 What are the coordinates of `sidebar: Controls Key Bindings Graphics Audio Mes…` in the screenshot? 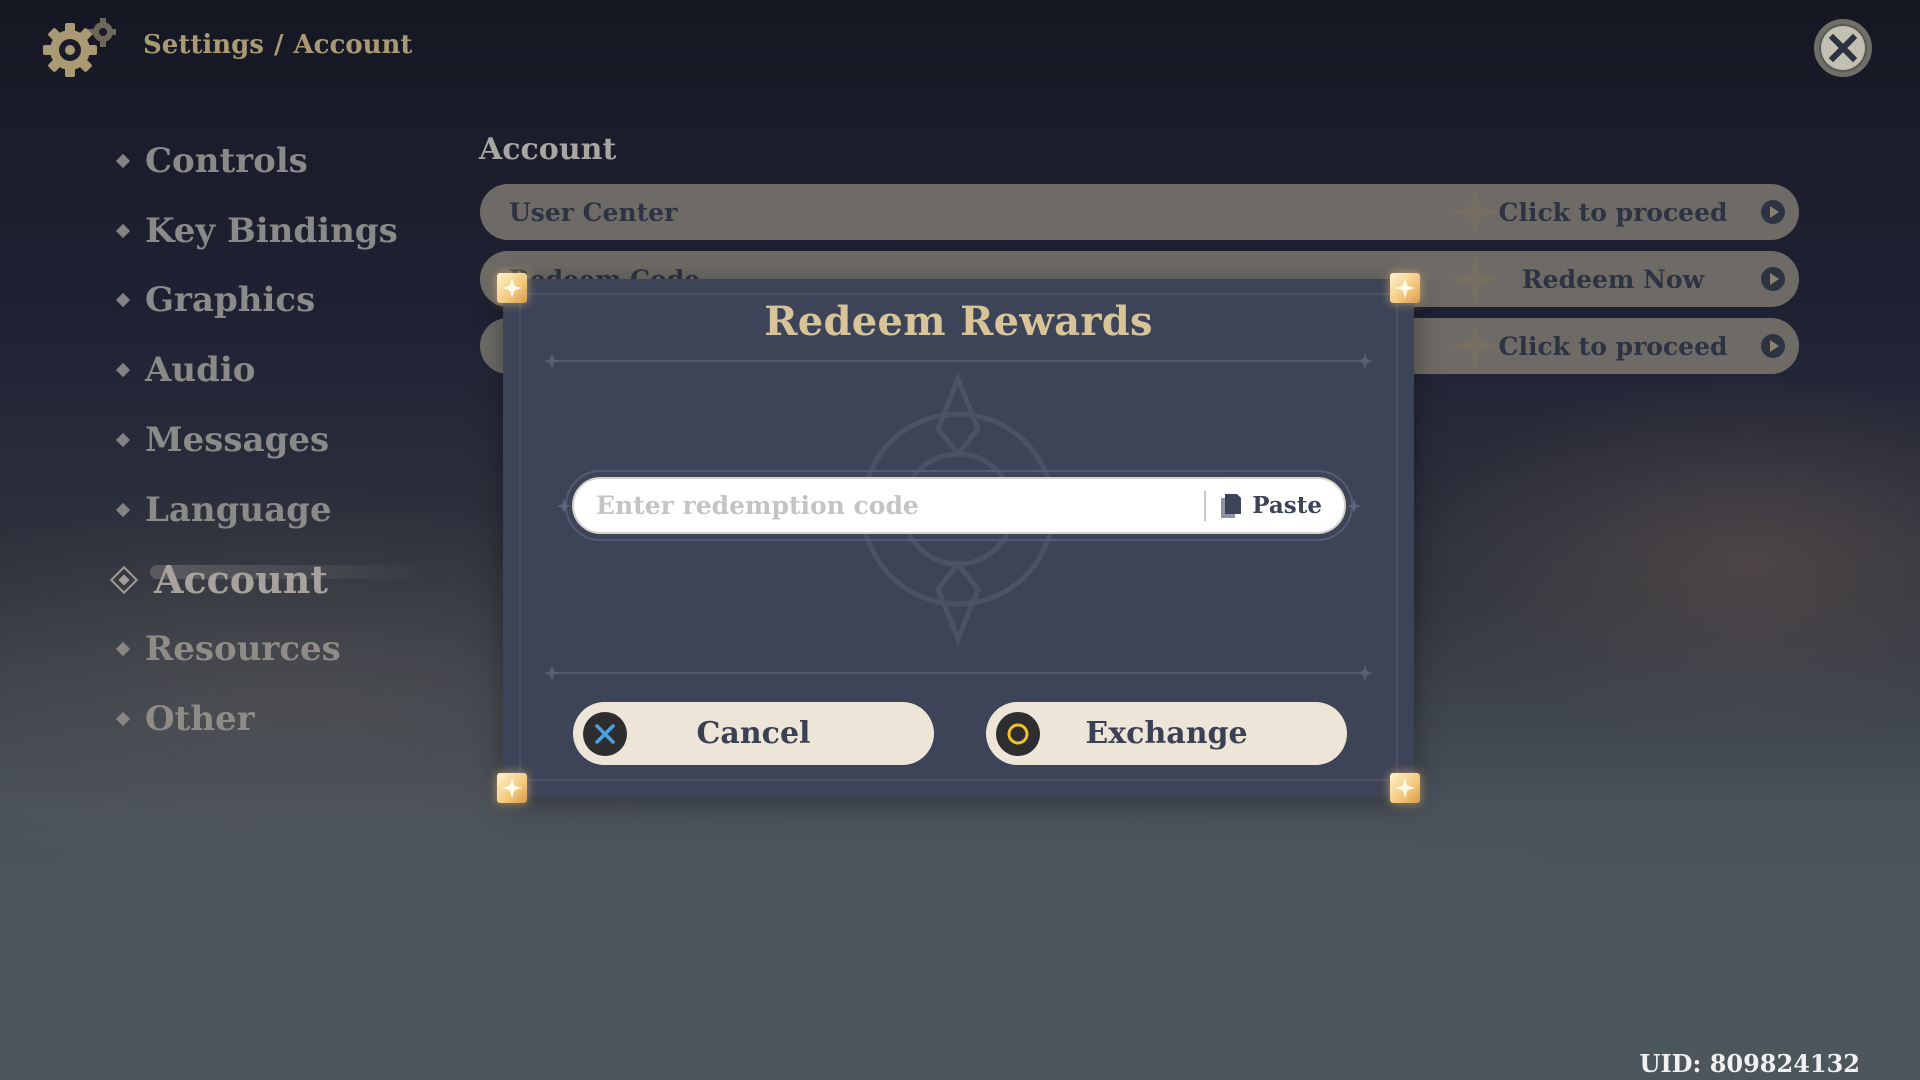 It's located at (290, 440).